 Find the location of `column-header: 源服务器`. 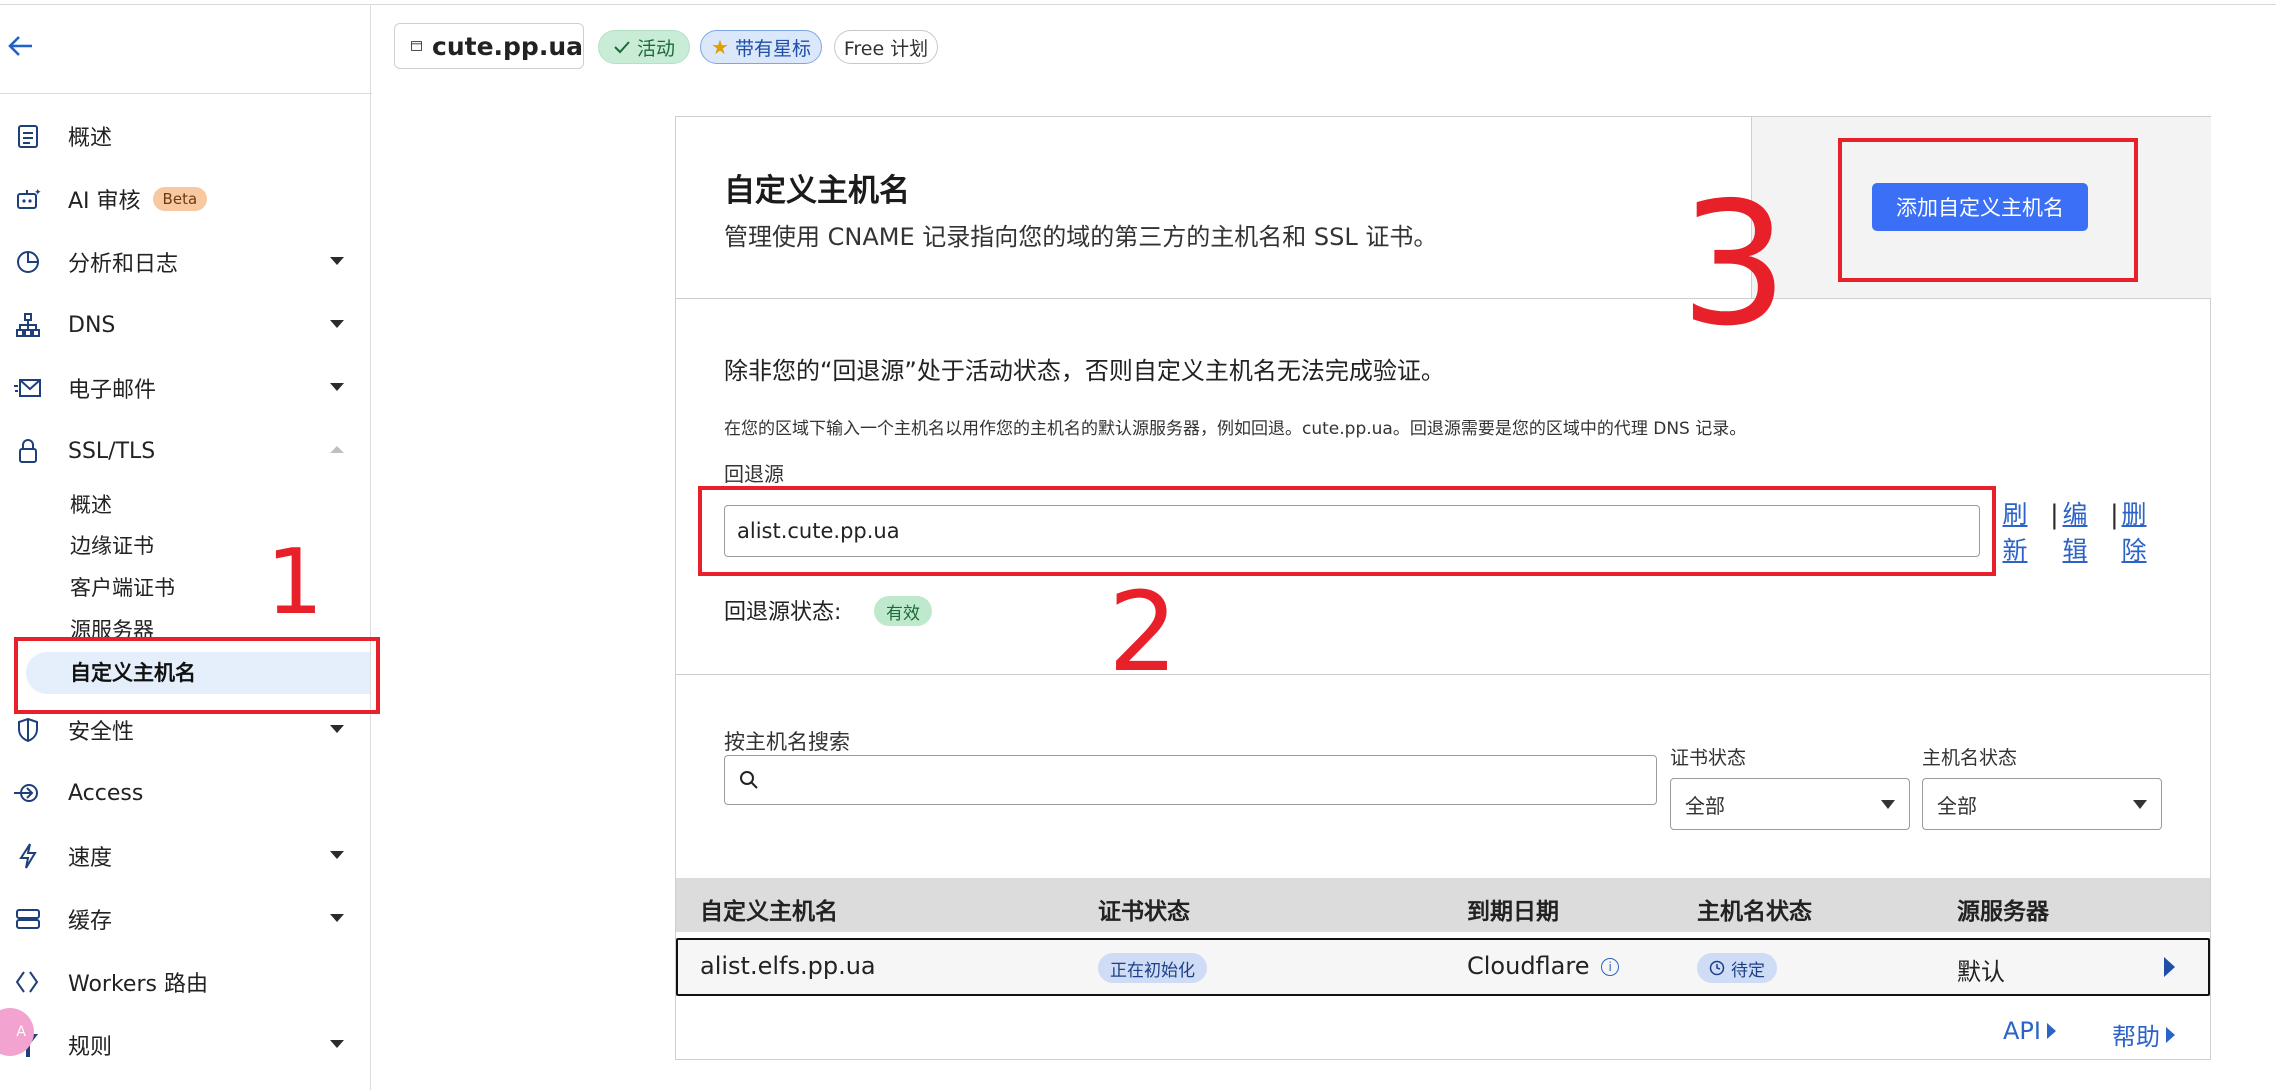

column-header: 源服务器 is located at coordinates (2003, 909).